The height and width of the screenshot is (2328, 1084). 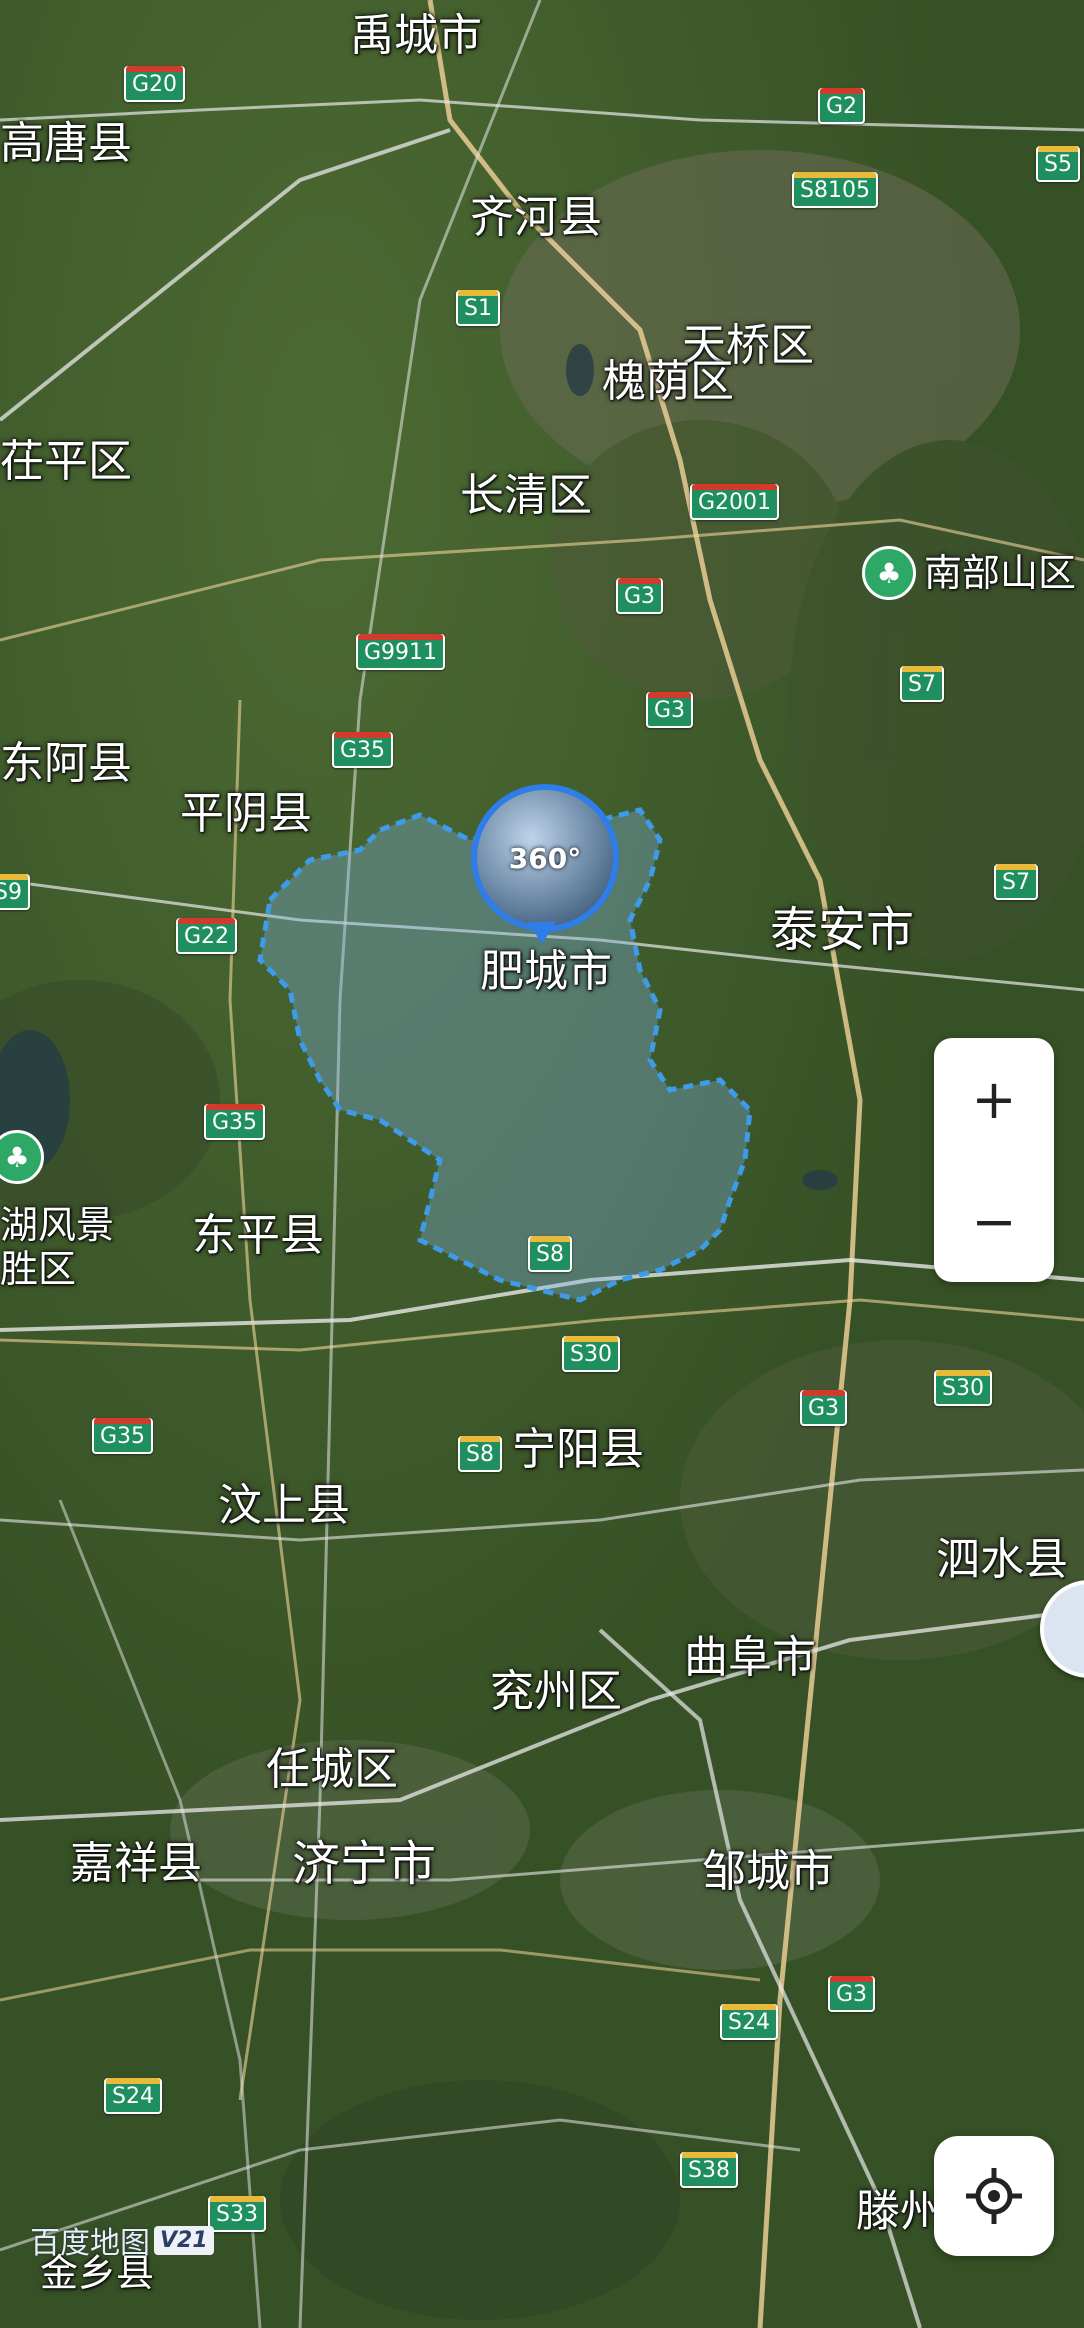 I want to click on label-qihe: 齐河县, so click(x=536, y=217).